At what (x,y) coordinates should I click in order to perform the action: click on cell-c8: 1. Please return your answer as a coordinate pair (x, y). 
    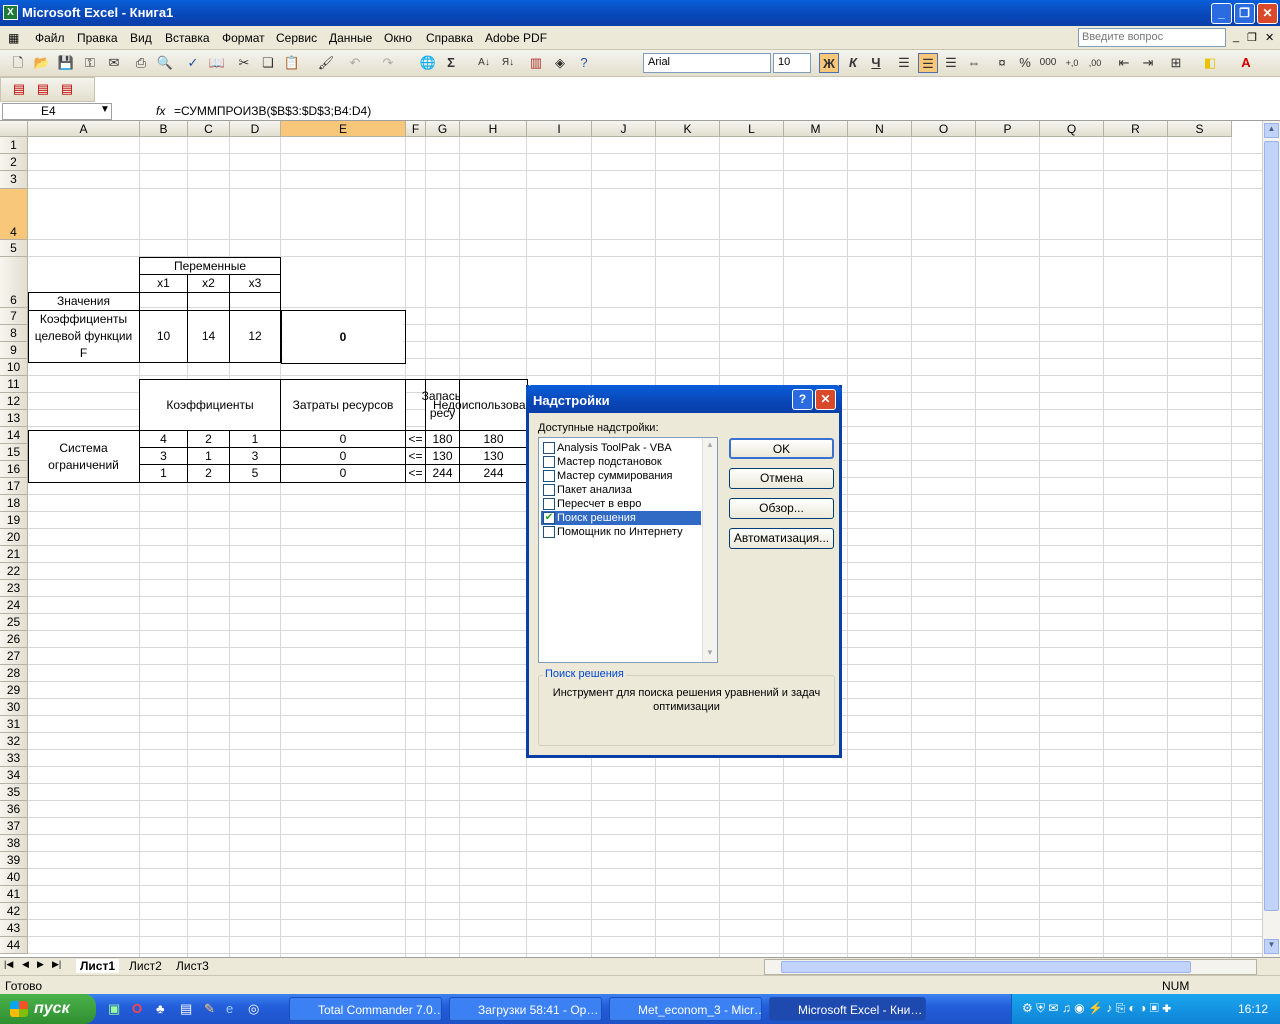
    Looking at the image, I should click on (208, 456).